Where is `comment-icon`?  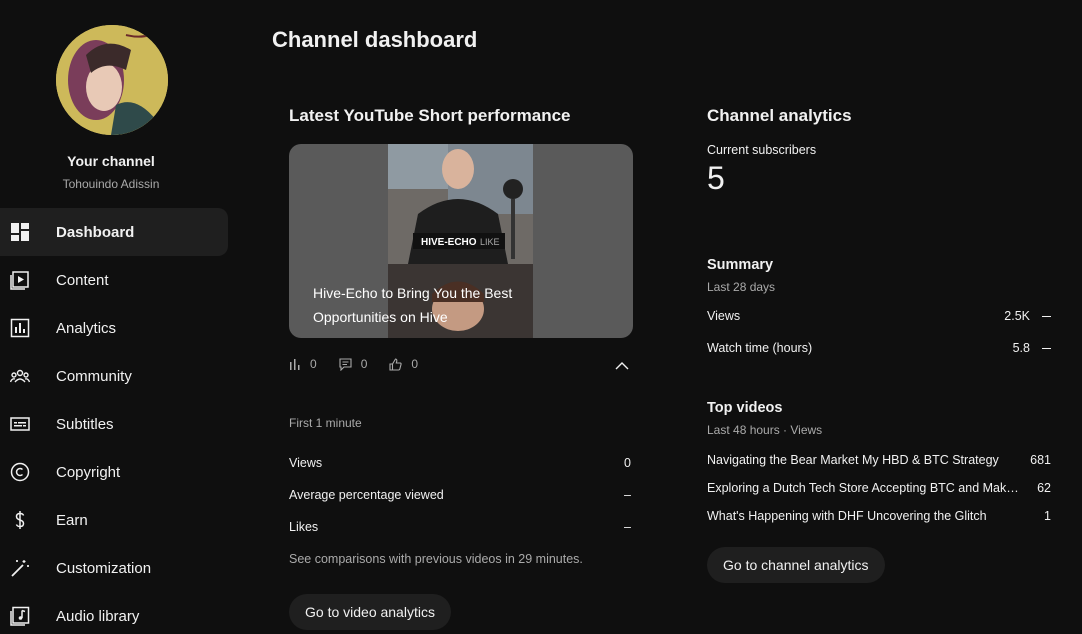 comment-icon is located at coordinates (345, 364).